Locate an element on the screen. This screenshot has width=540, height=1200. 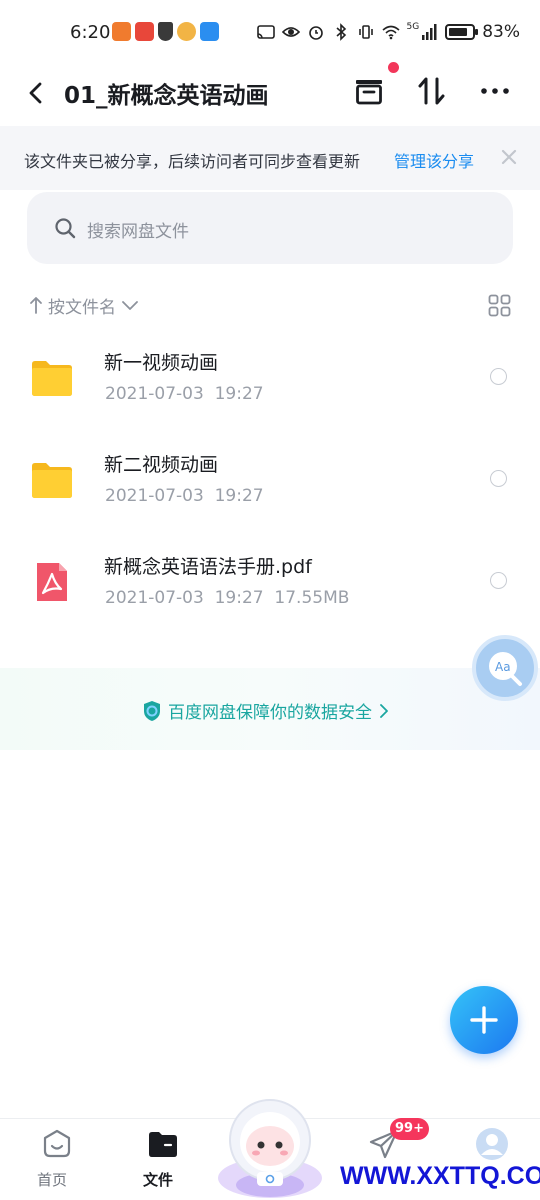
share-banner: 该文件夹已被分享，后续访问者可同步查看更新 管理该分享 is located at coordinates (270, 158).